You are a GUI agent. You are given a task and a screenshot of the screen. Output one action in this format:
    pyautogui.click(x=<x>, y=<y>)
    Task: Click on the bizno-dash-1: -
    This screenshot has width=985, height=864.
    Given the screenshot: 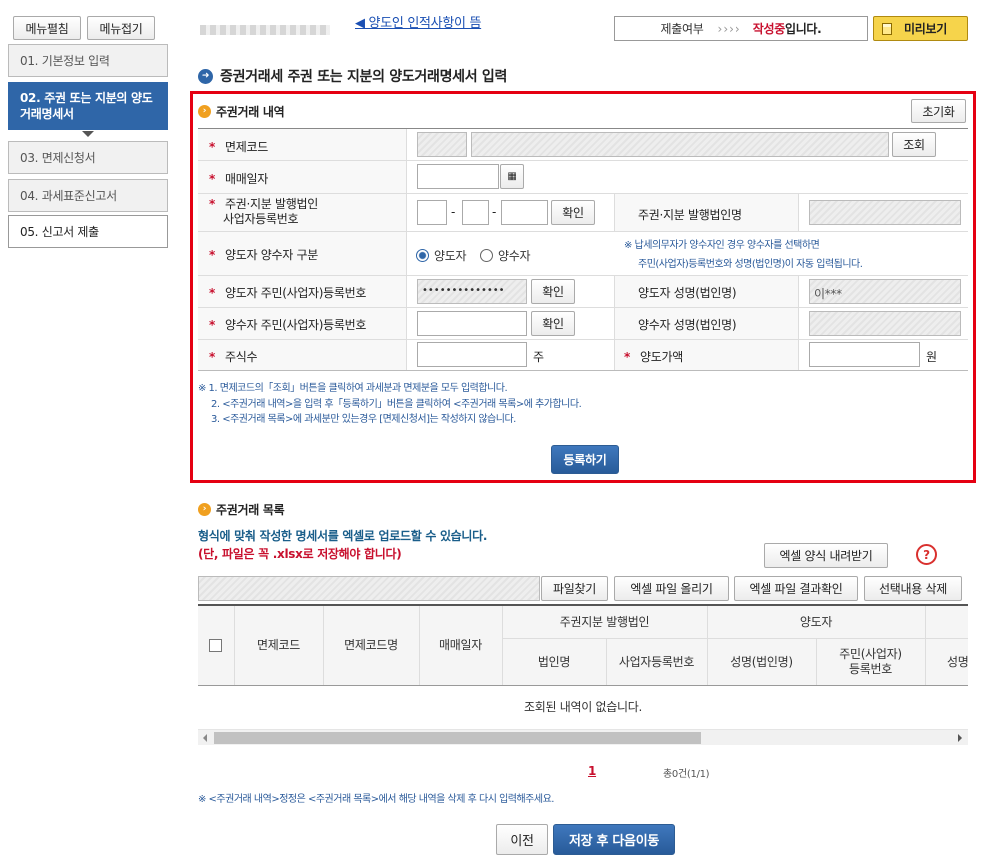 What is the action you would take?
    pyautogui.click(x=453, y=212)
    